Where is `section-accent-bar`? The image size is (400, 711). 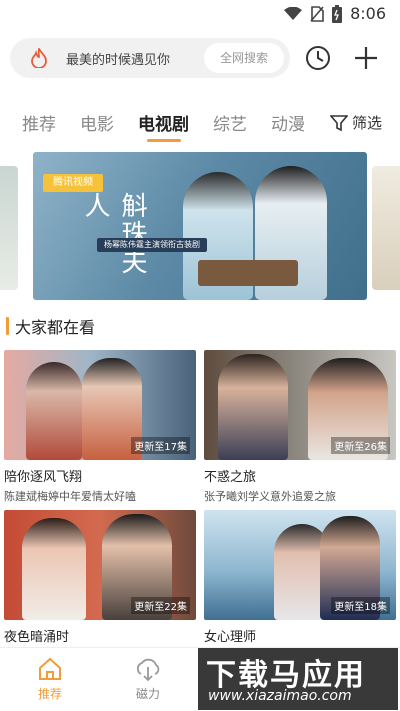 section-accent-bar is located at coordinates (7, 326).